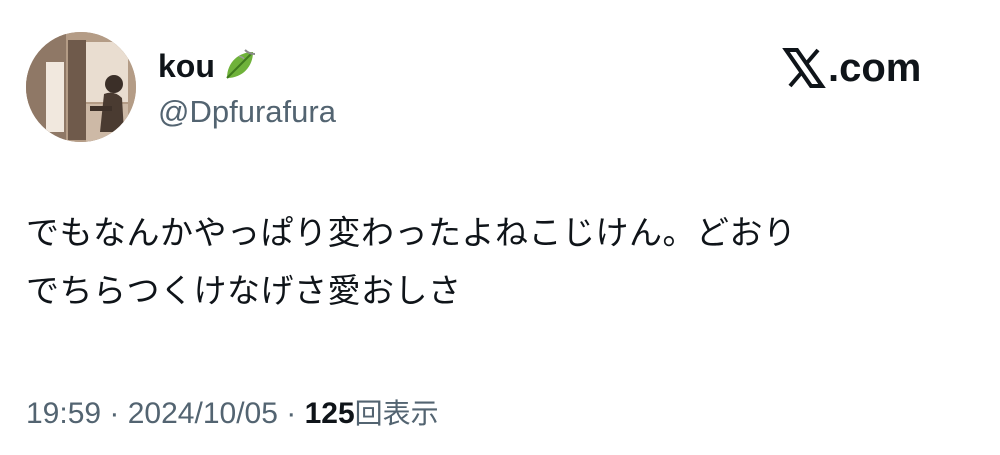 This screenshot has width=1000, height=455. What do you see at coordinates (63, 413) in the screenshot?
I see `tweet-time: 19:59` at bounding box center [63, 413].